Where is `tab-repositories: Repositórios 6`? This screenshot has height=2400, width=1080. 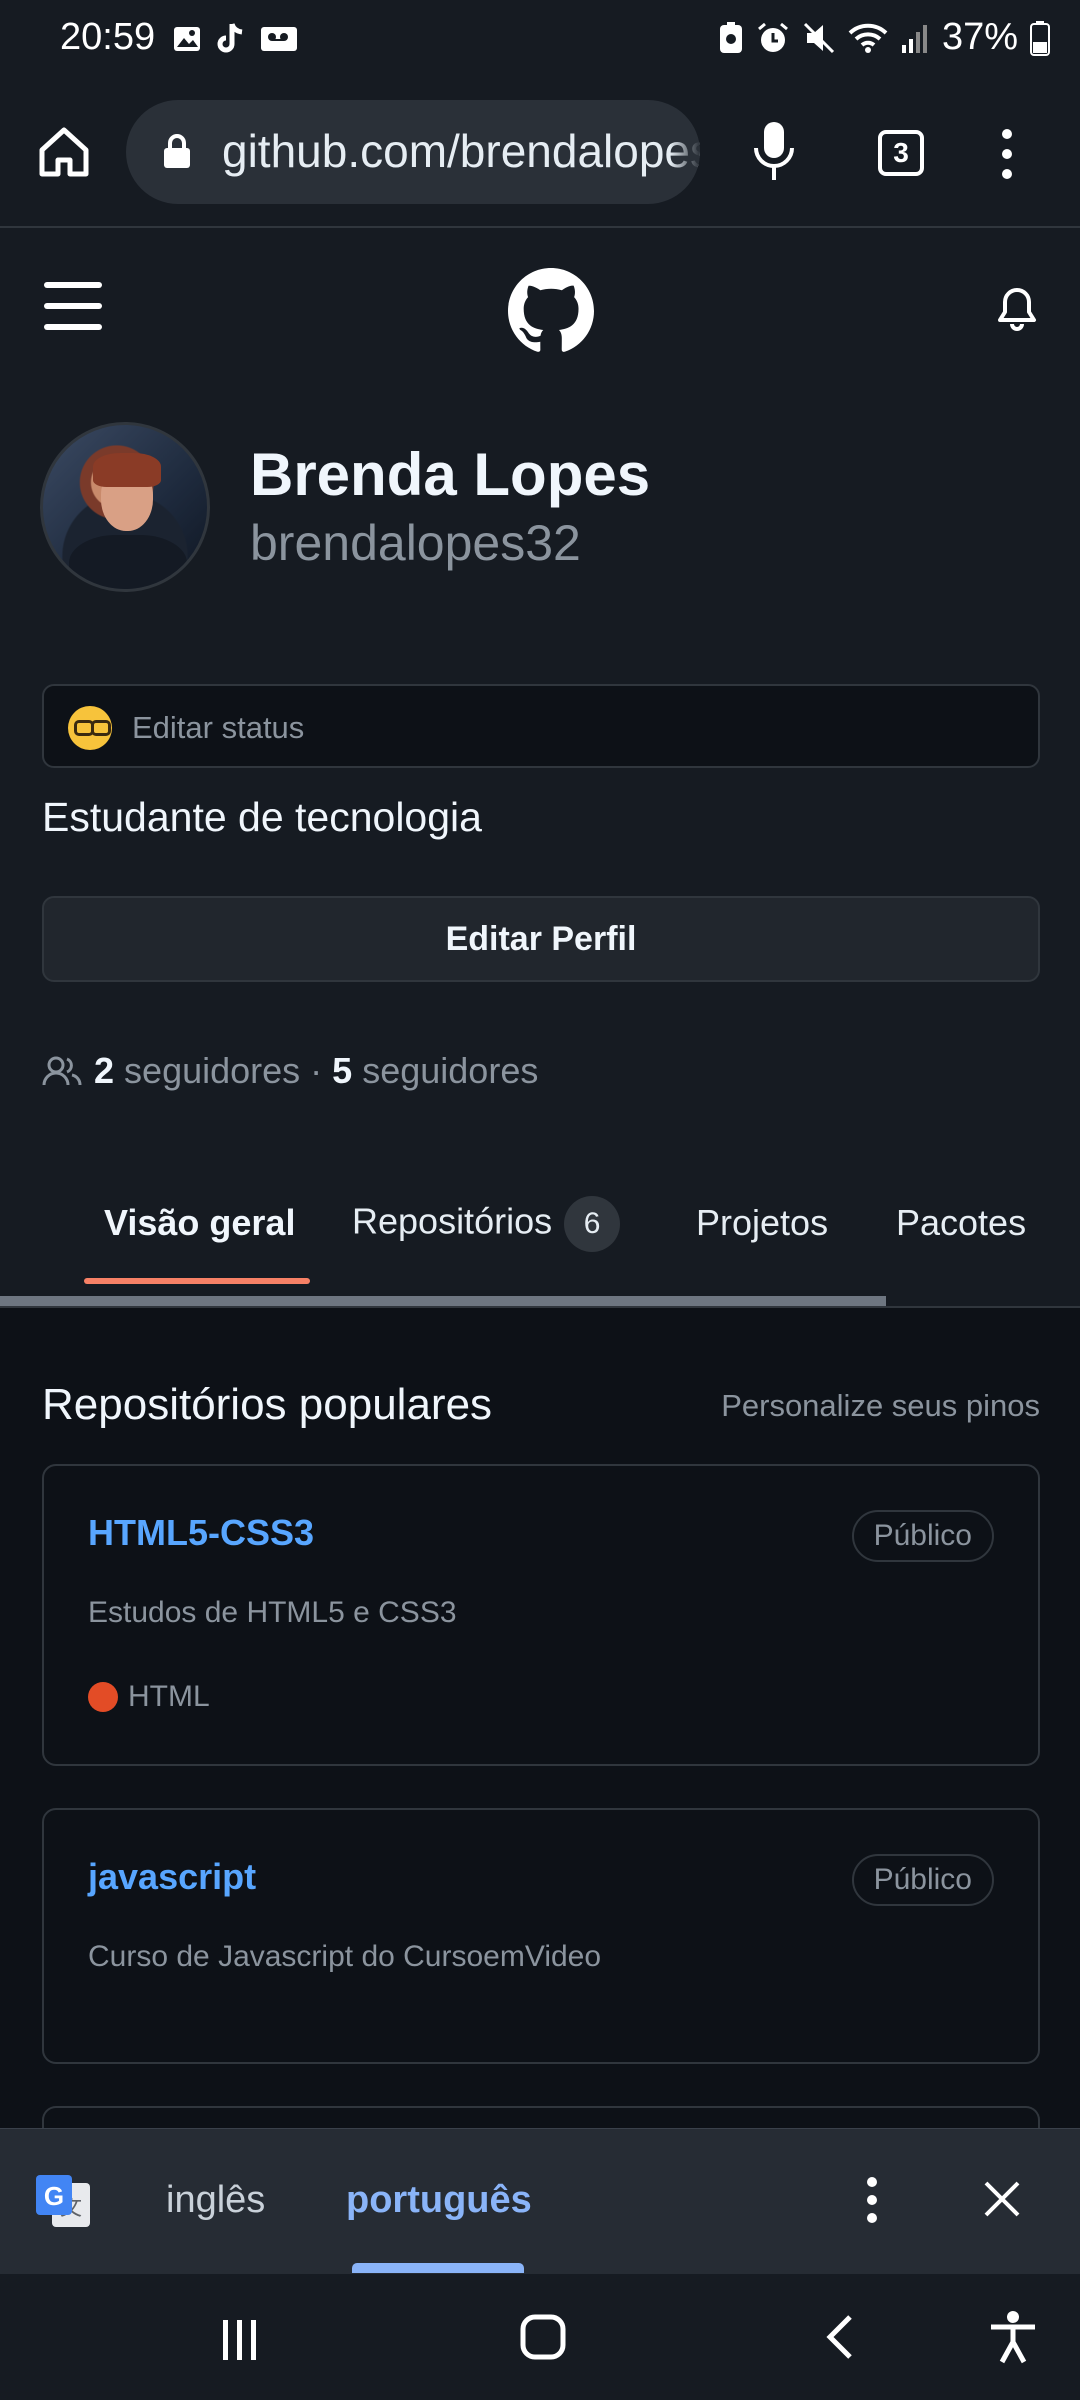
tab-repositories: Repositórios 6 is located at coordinates (486, 1224).